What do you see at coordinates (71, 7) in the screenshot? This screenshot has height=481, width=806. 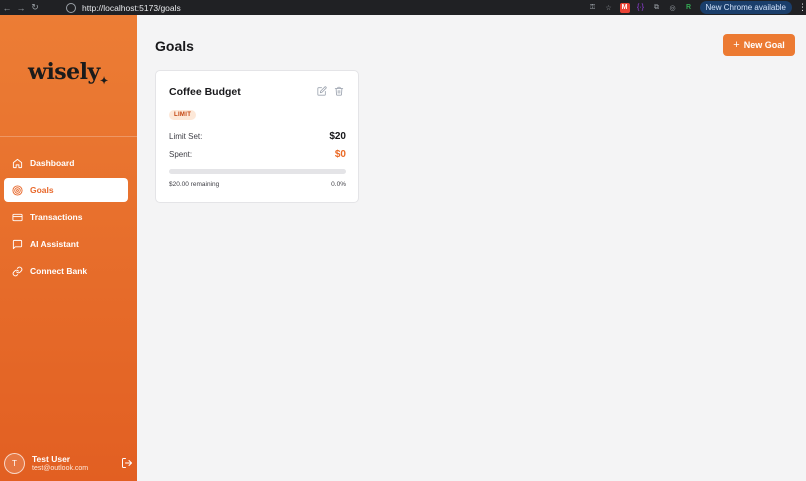 I see `site-info-icon` at bounding box center [71, 7].